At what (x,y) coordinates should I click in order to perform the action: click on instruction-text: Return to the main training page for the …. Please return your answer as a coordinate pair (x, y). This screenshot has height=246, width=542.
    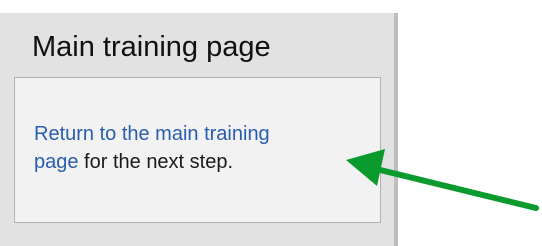
    Looking at the image, I should click on (204, 148).